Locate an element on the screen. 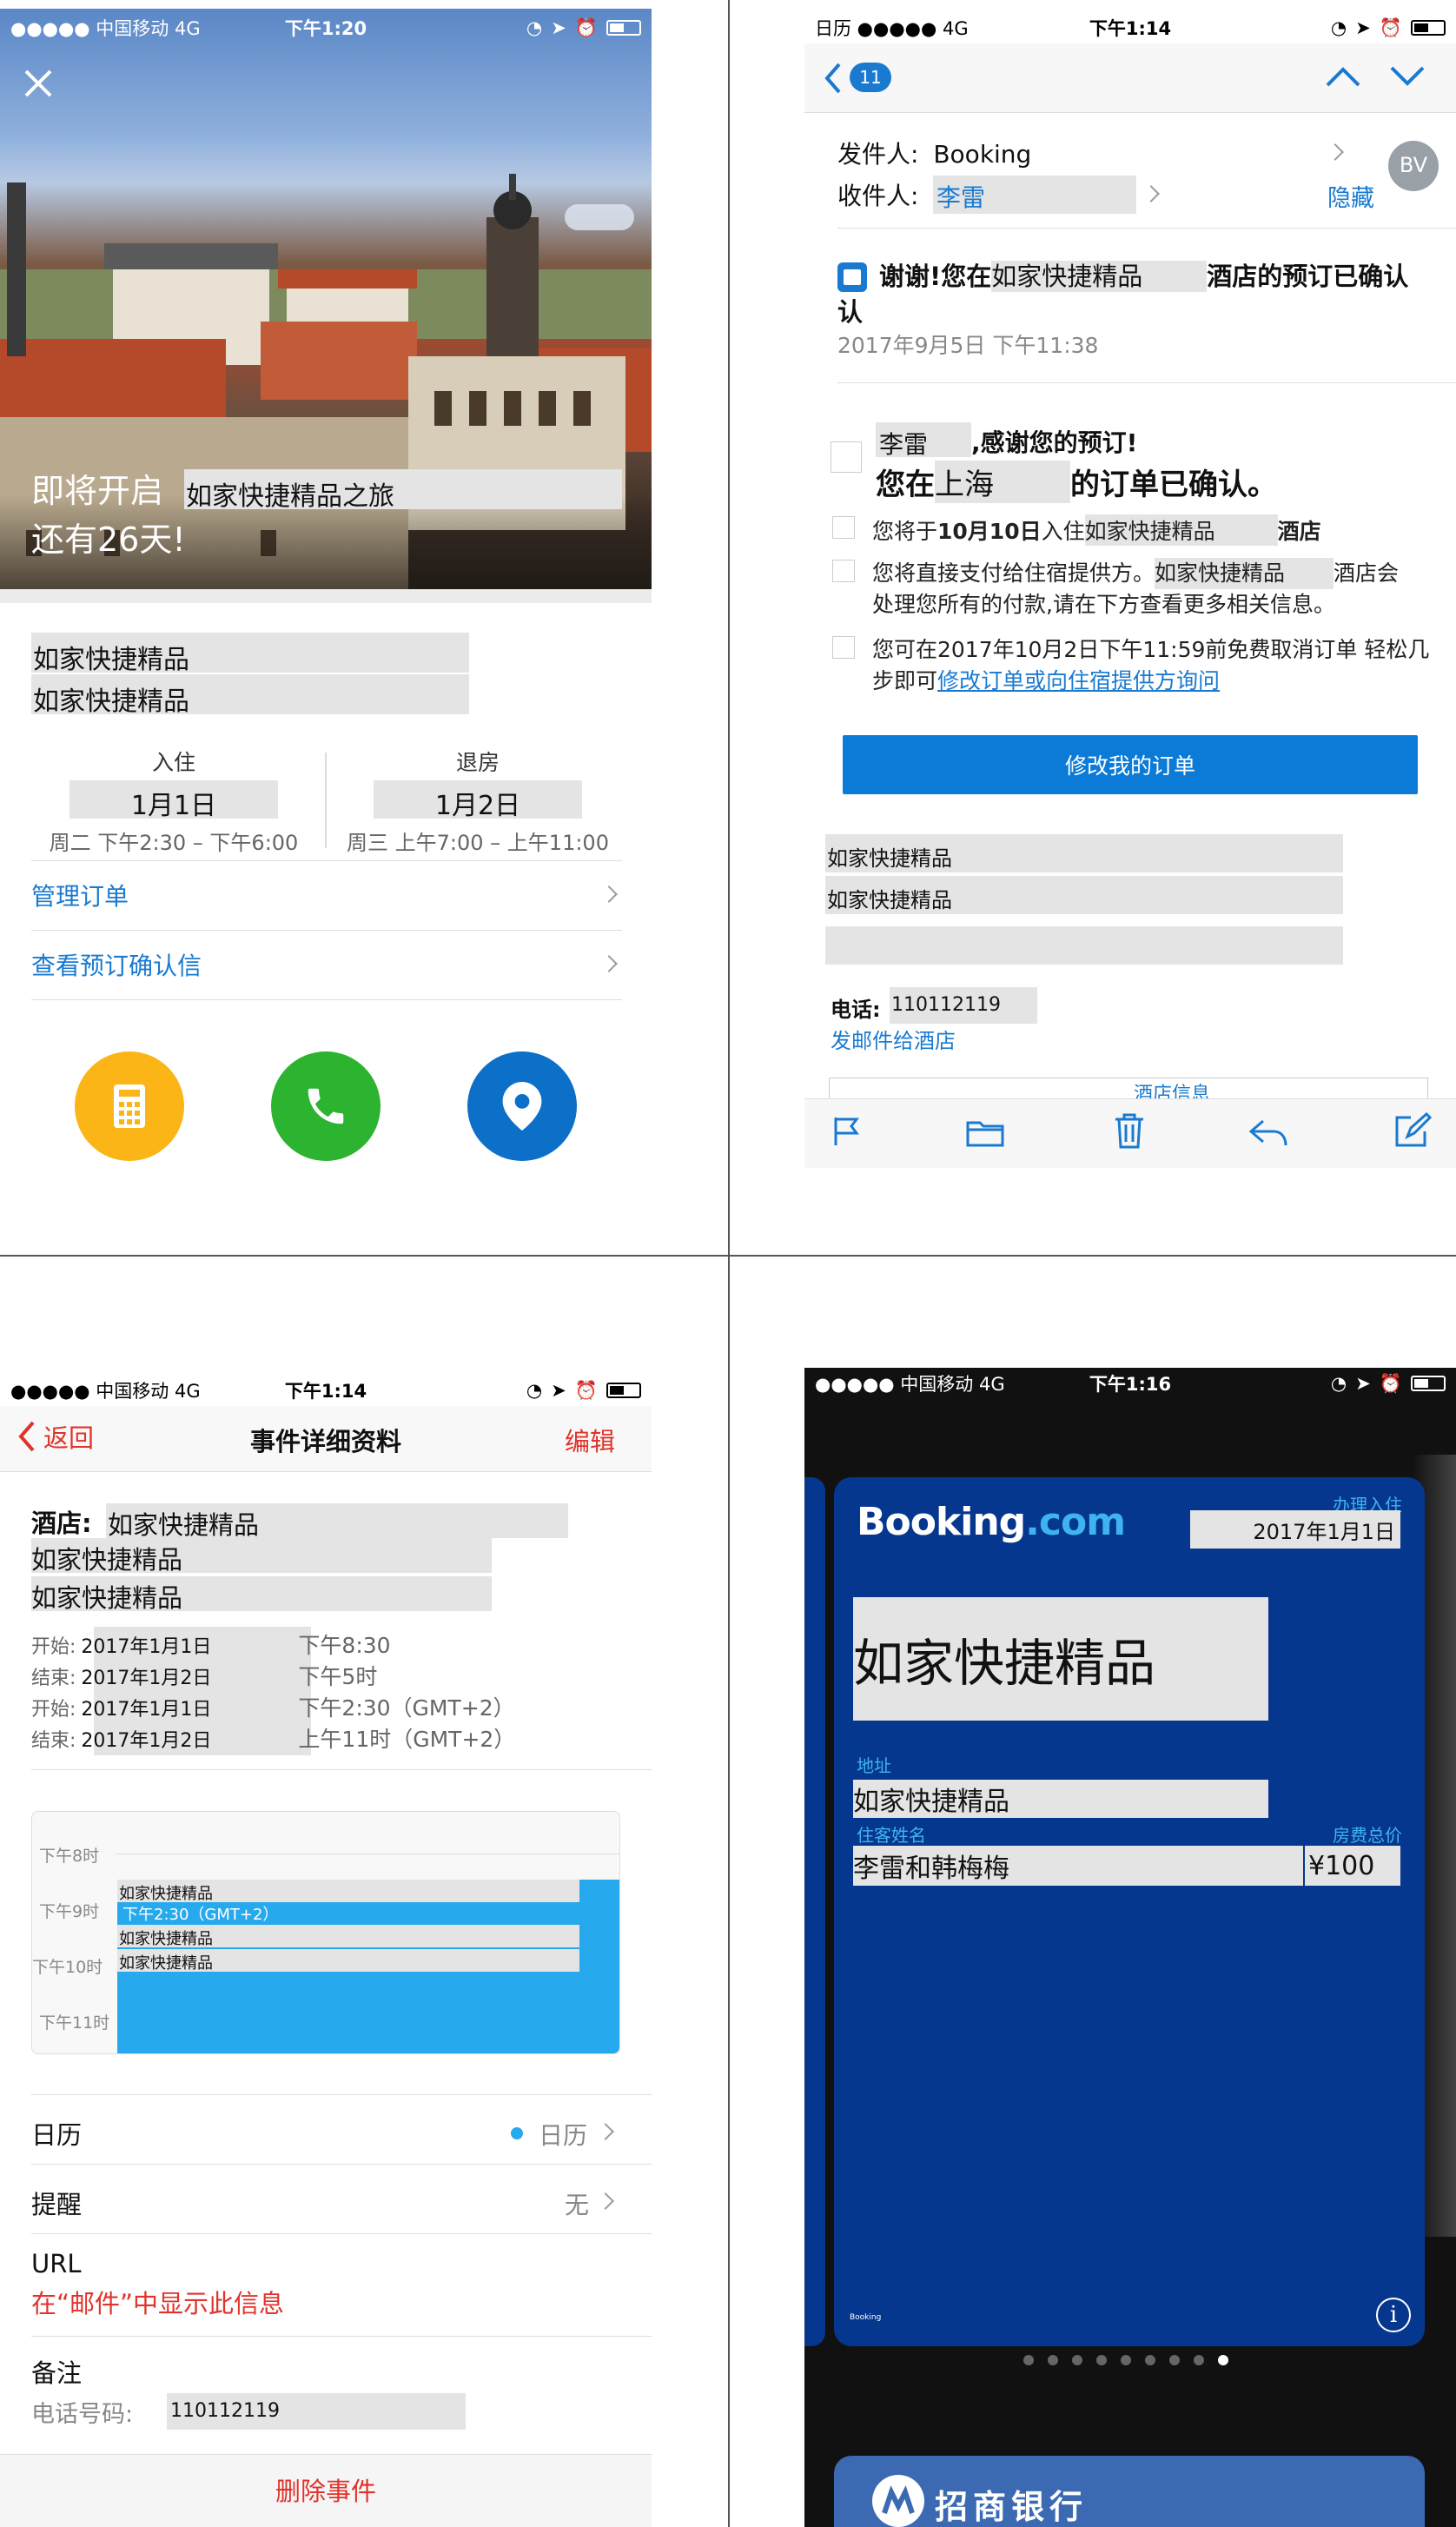 This screenshot has width=1456, height=2527. page-title: 事件详细资料 is located at coordinates (325, 1441).